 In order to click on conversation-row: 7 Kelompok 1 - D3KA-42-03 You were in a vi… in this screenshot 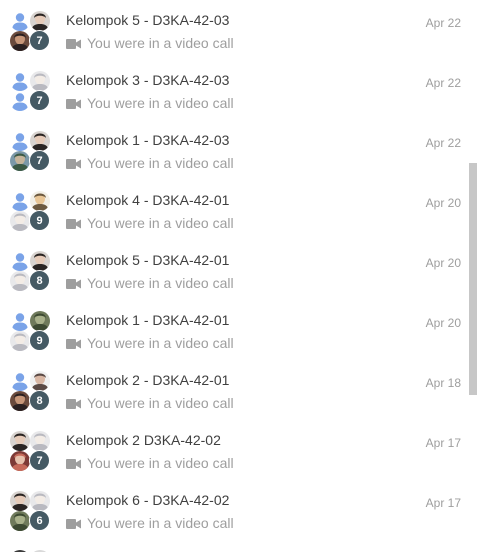, I will do `click(235, 150)`.